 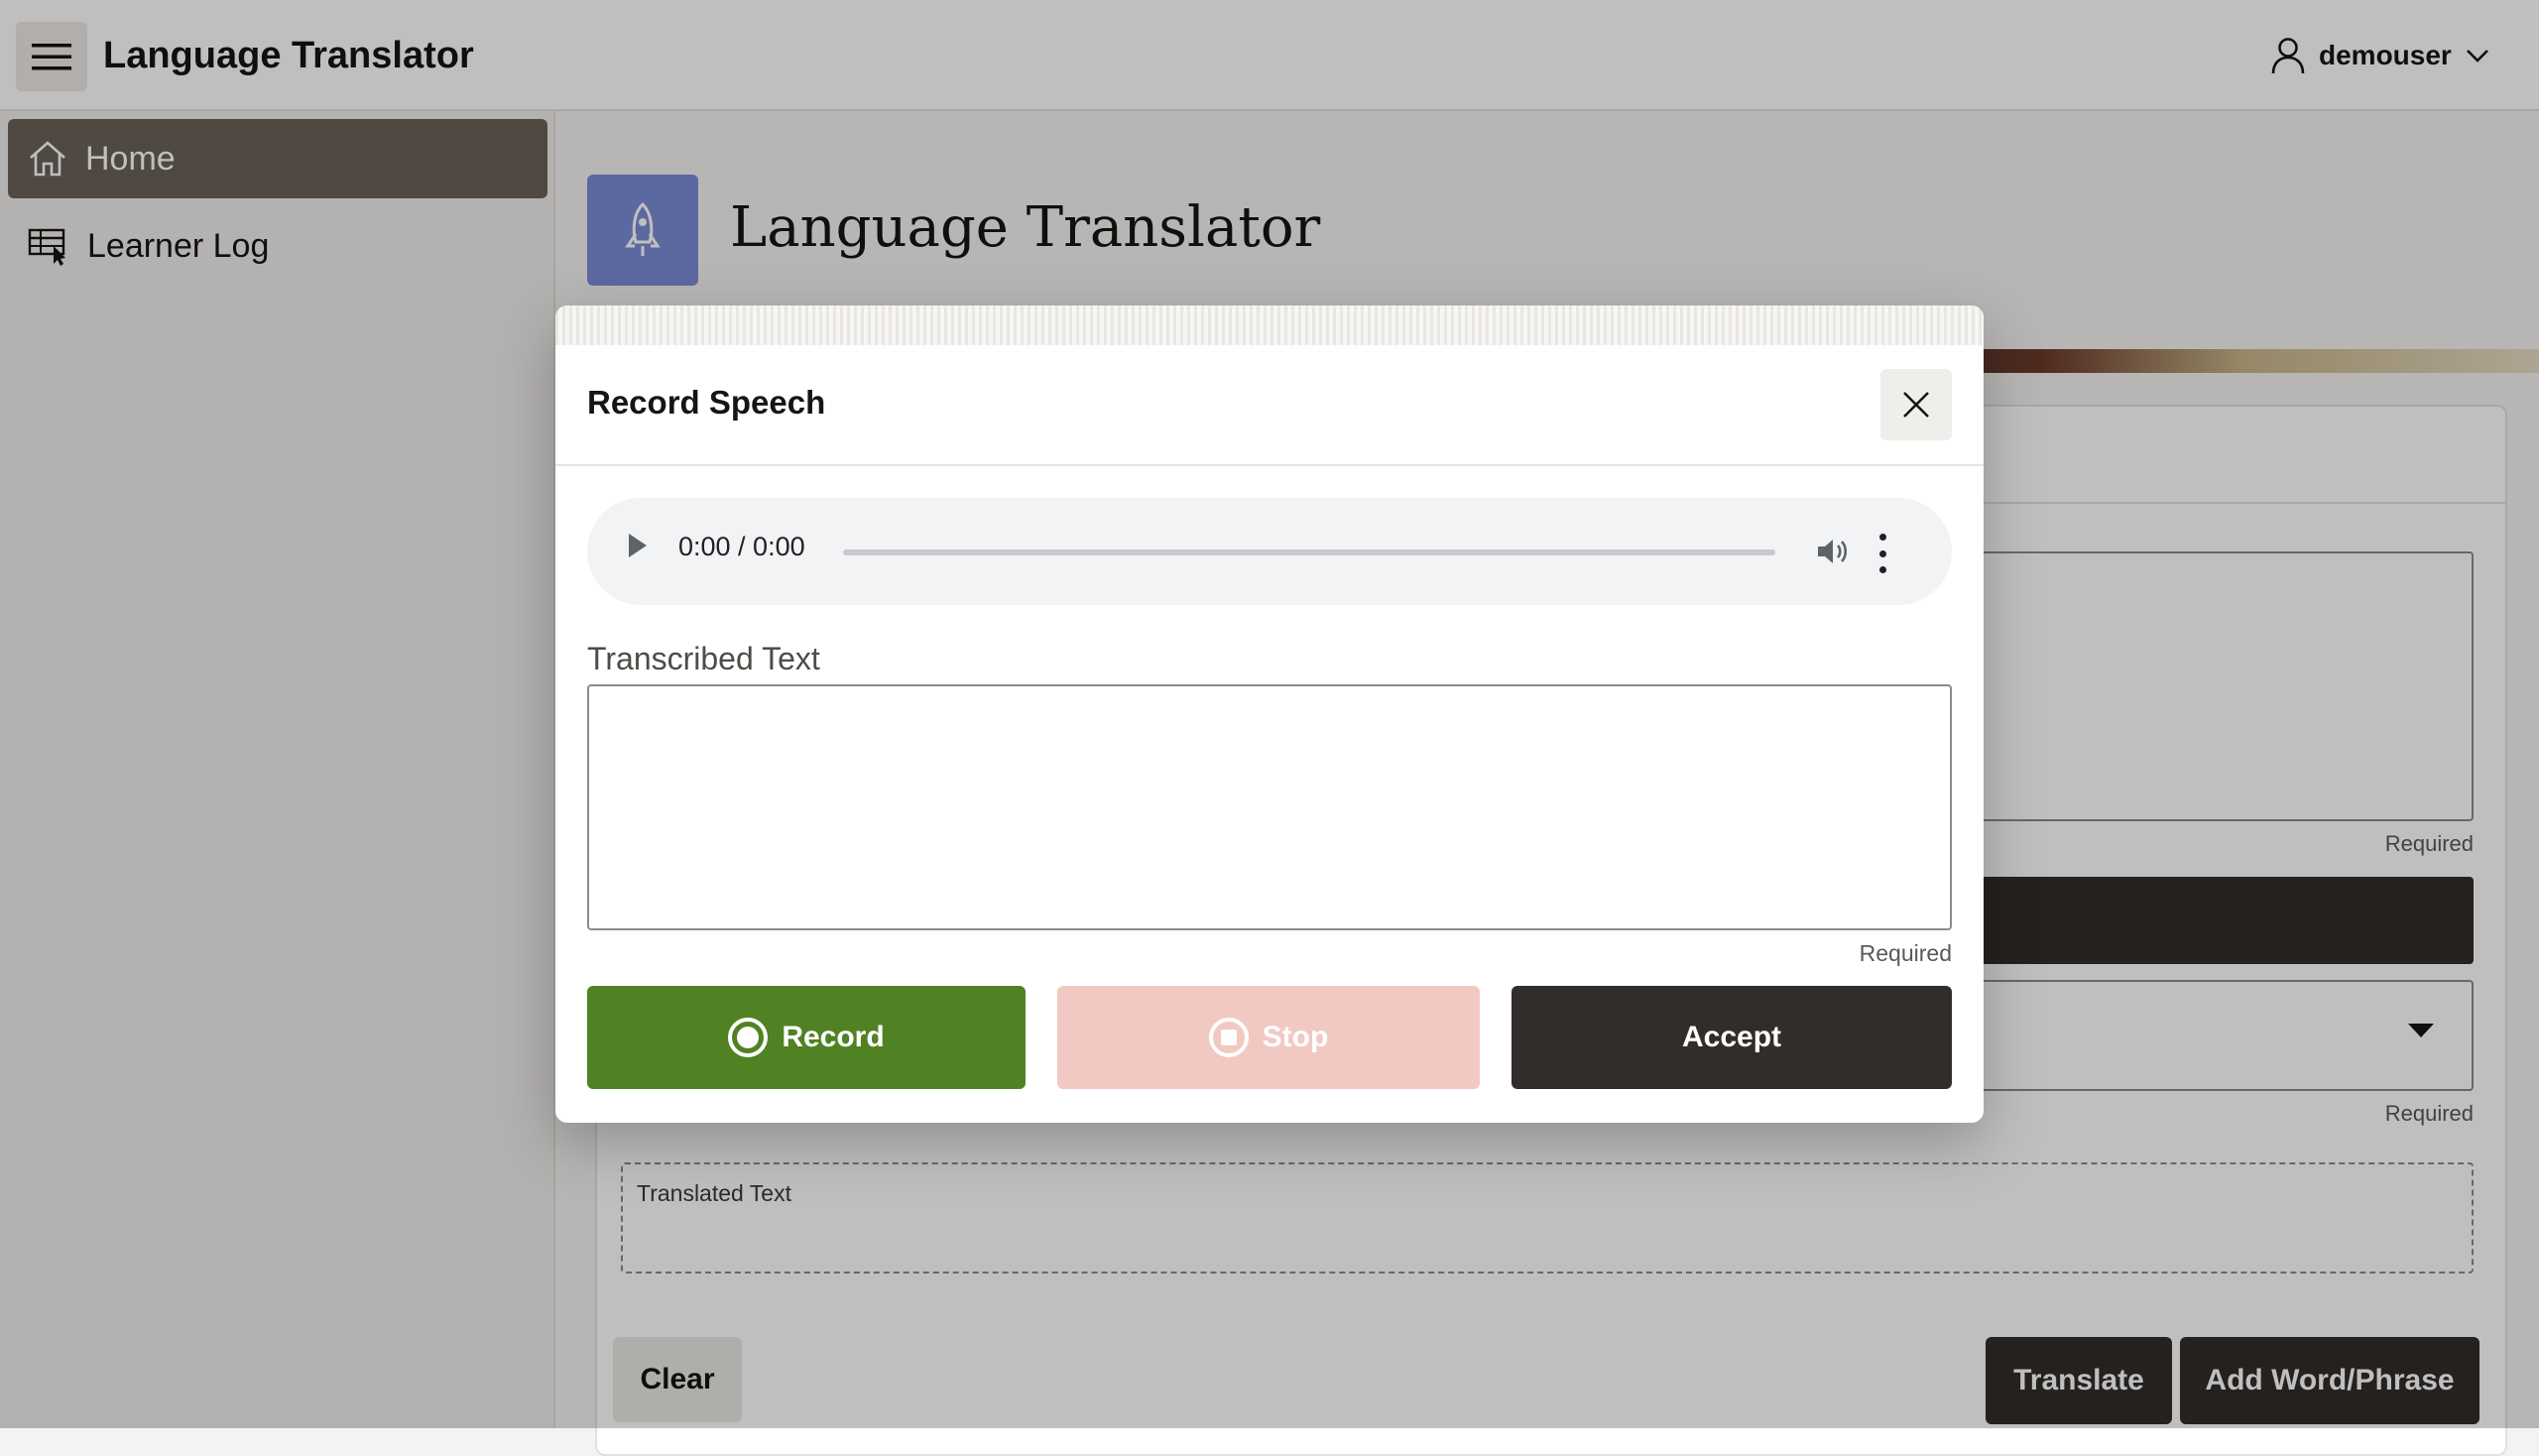 I want to click on stop-button: Stop, so click(x=1269, y=1037).